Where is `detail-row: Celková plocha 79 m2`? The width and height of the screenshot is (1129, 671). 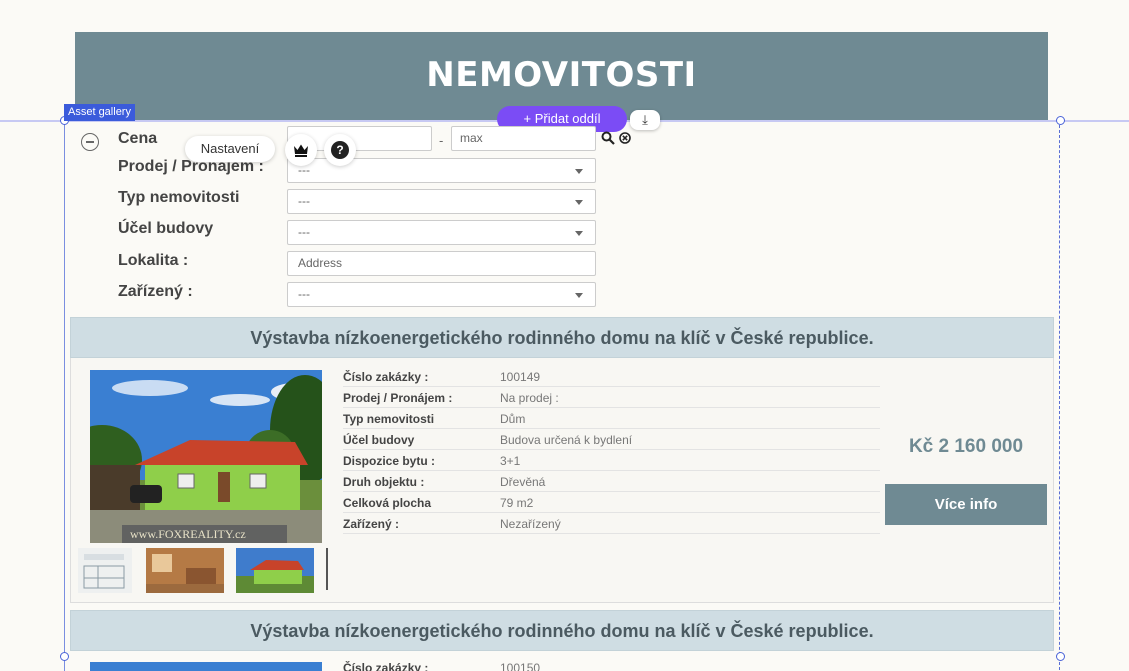 detail-row: Celková plocha 79 m2 is located at coordinates (611, 504).